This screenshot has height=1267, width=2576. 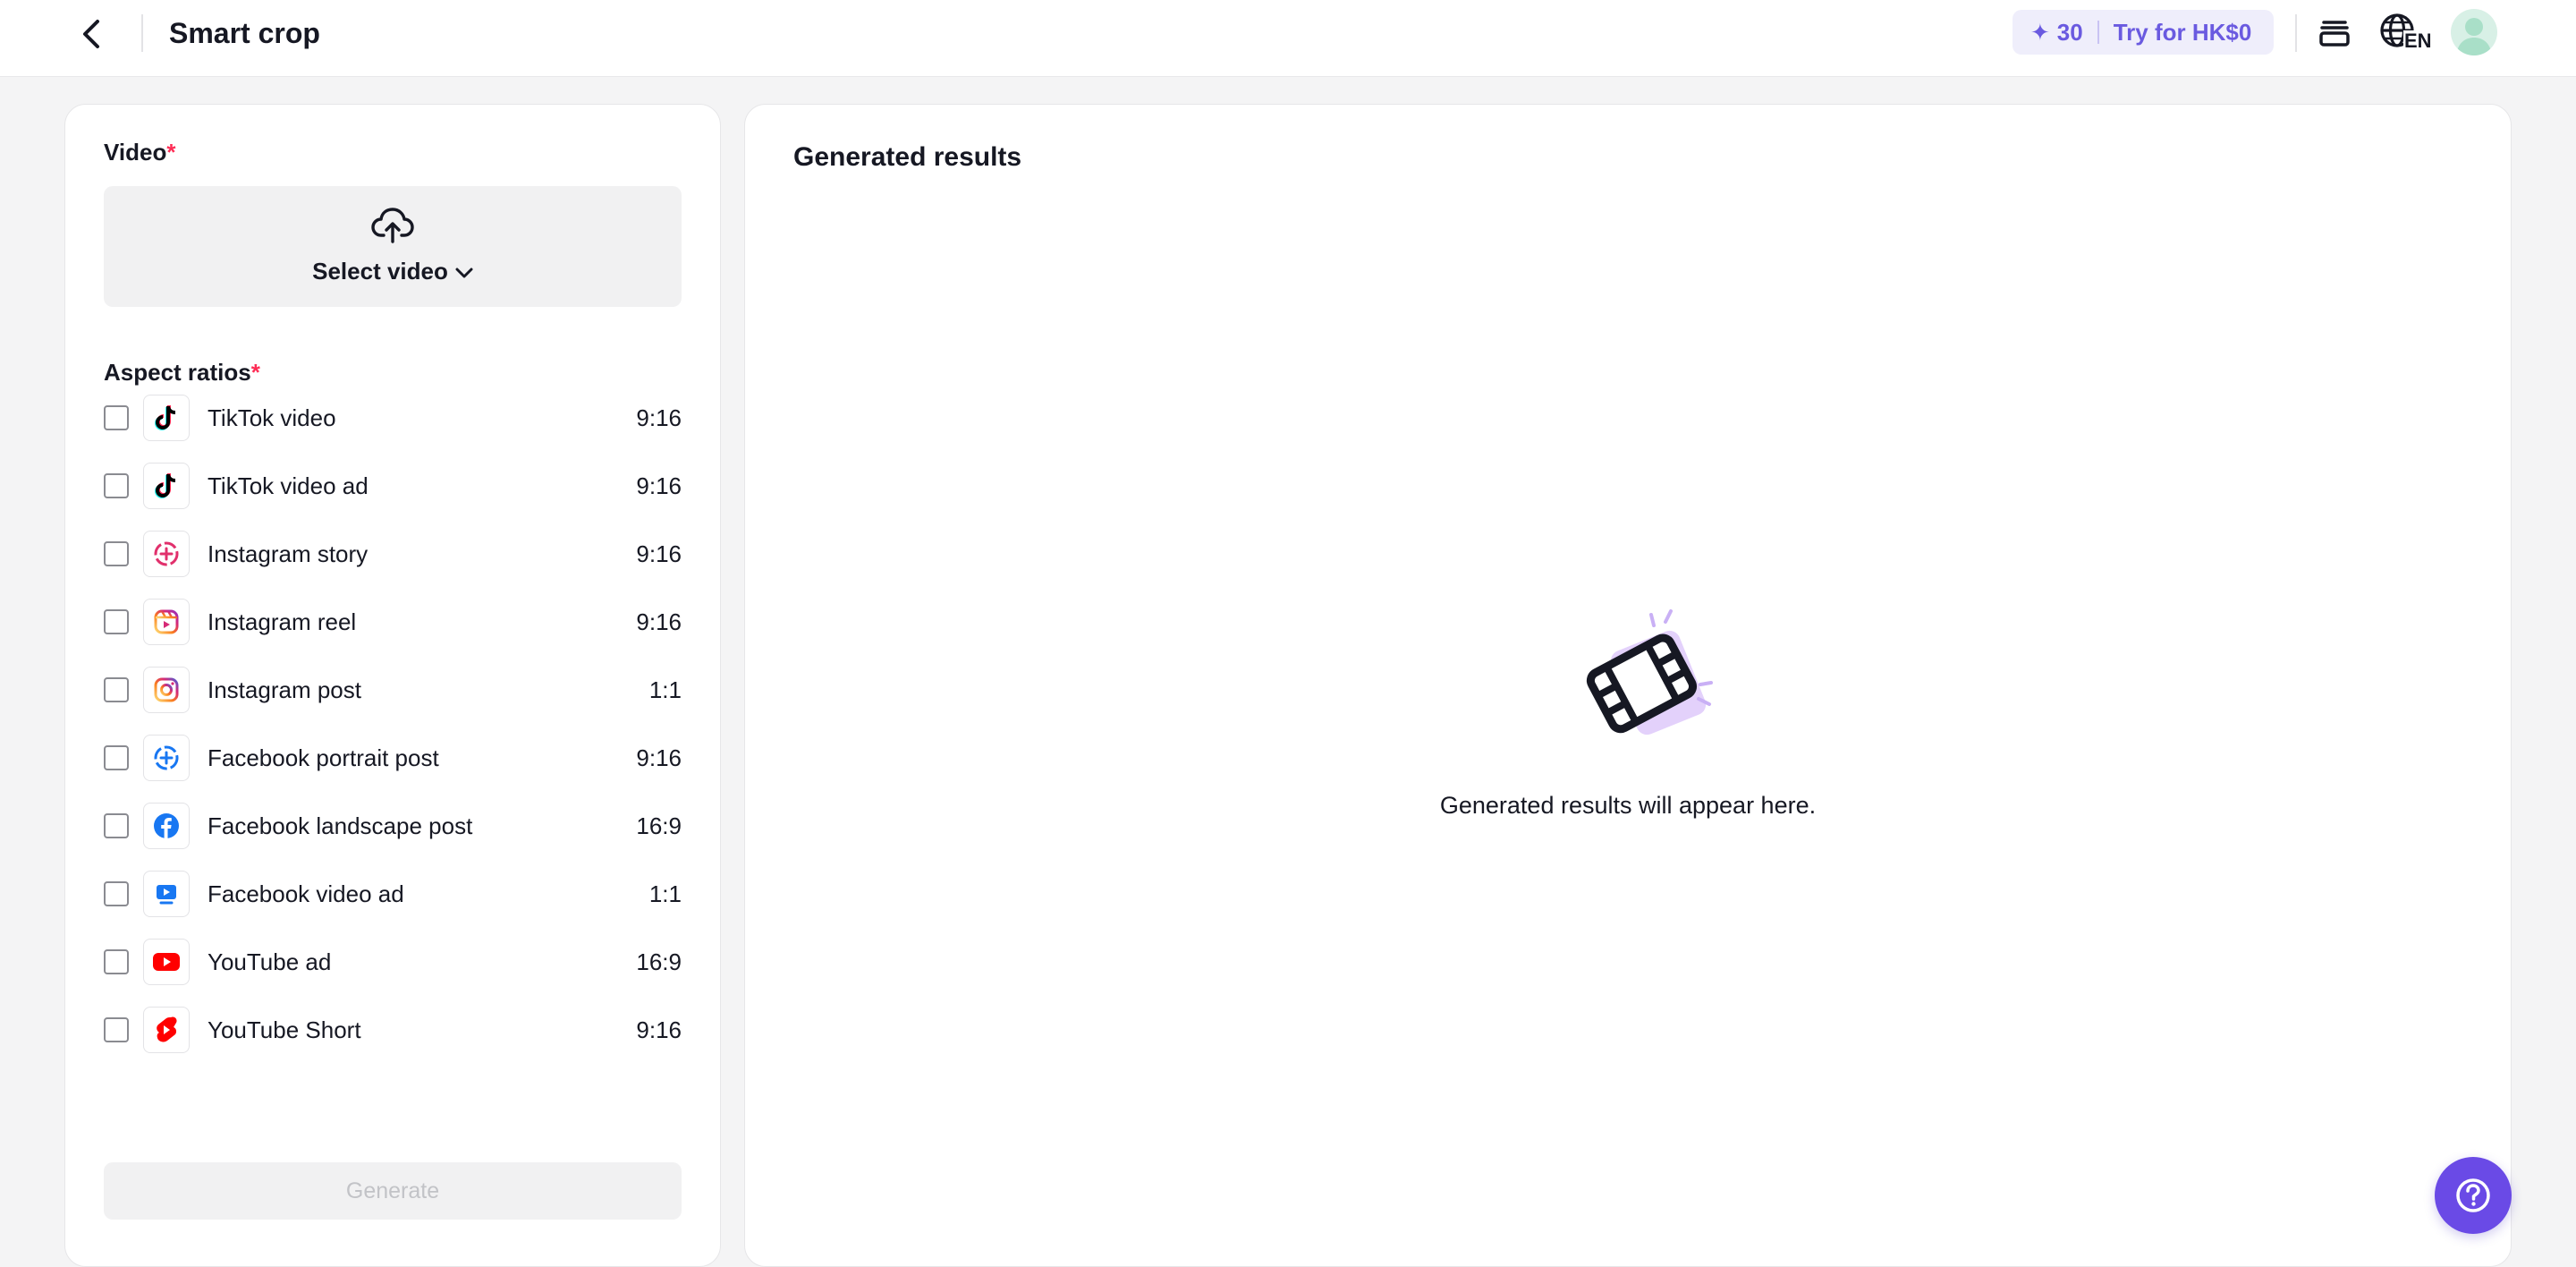 I want to click on ratio-option-facebook-landscape-post: Facebook landscape post 16:9, so click(x=393, y=826).